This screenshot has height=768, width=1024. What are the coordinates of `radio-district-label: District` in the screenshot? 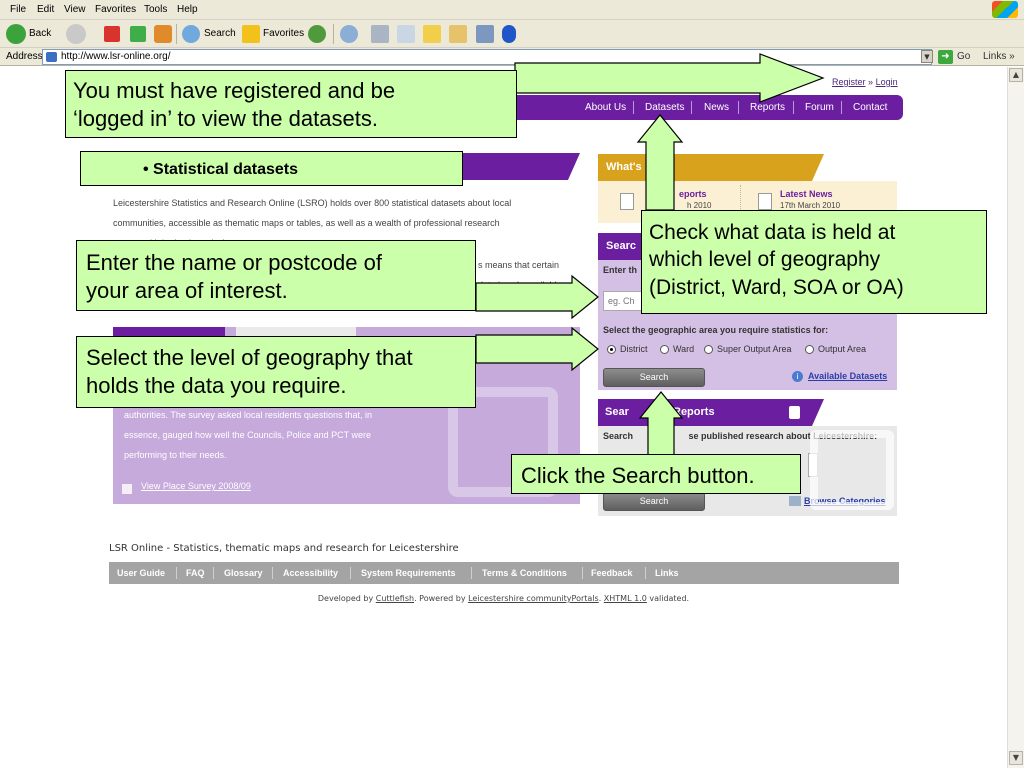 It's located at (634, 349).